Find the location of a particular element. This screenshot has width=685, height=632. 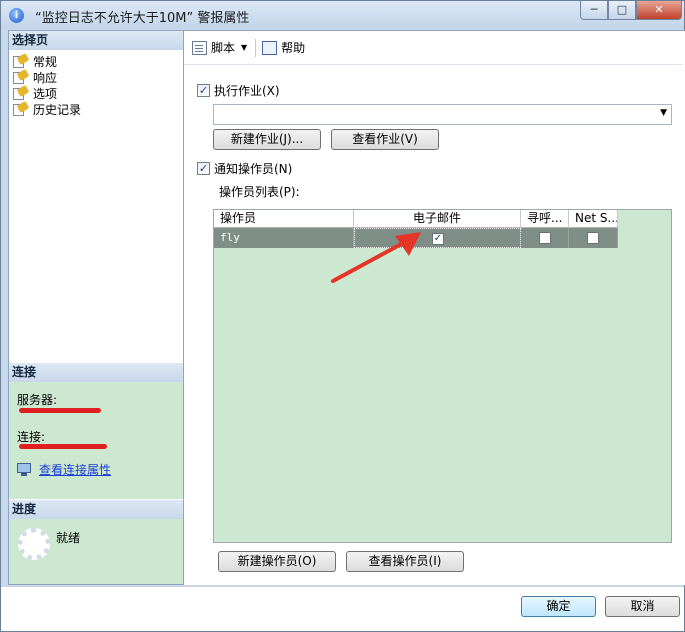

info-icon: i is located at coordinates (16, 15).